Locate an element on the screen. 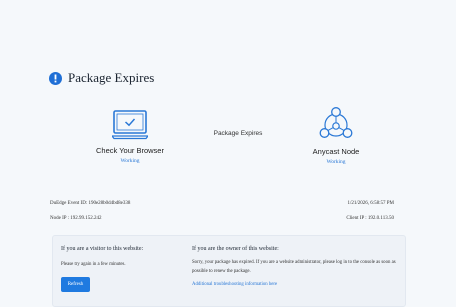 The width and height of the screenshot is (456, 307). node-status: Anycast Node Working is located at coordinates (336, 135).